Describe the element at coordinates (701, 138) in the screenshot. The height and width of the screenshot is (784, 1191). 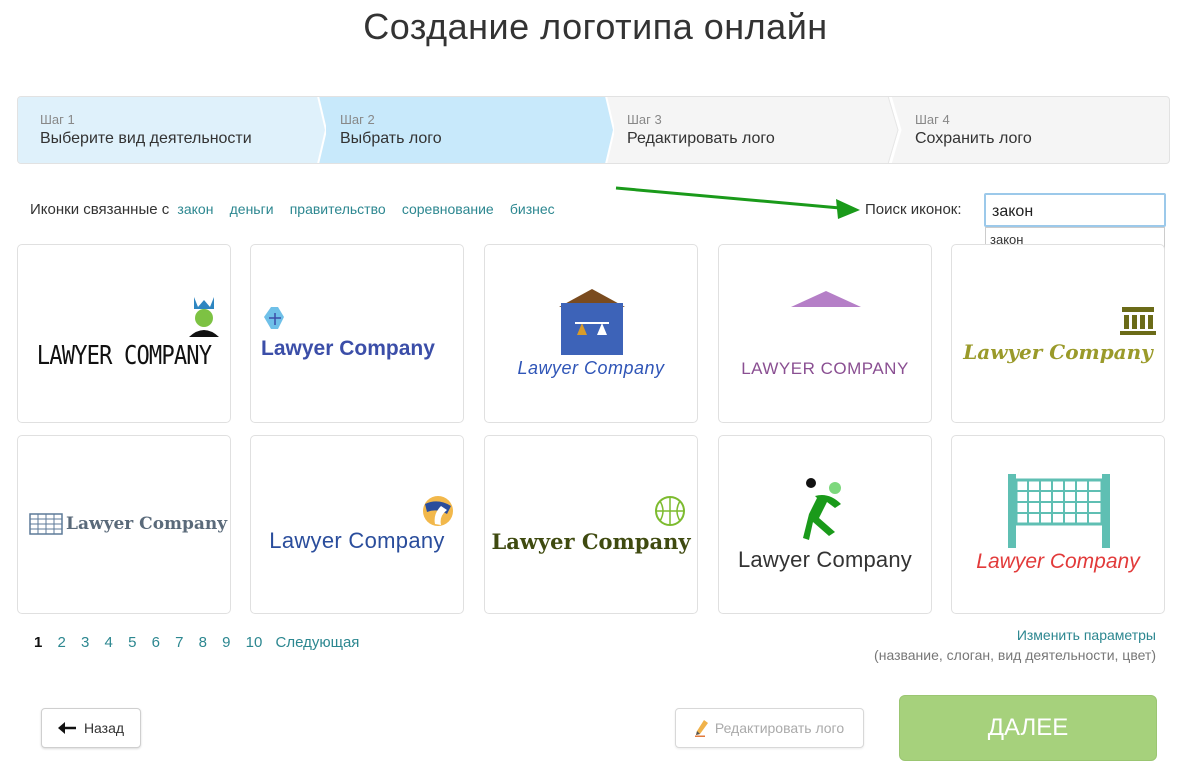
I see `step-label: Редактировать лого` at that location.